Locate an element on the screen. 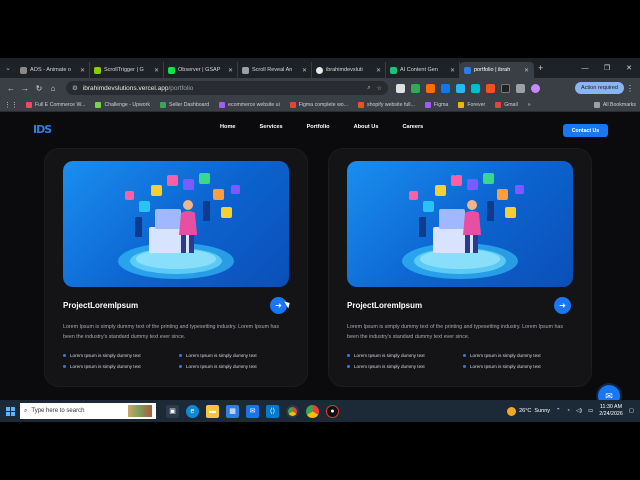  tab-github: ibrahimdevsluti ✕ is located at coordinates (349, 70).